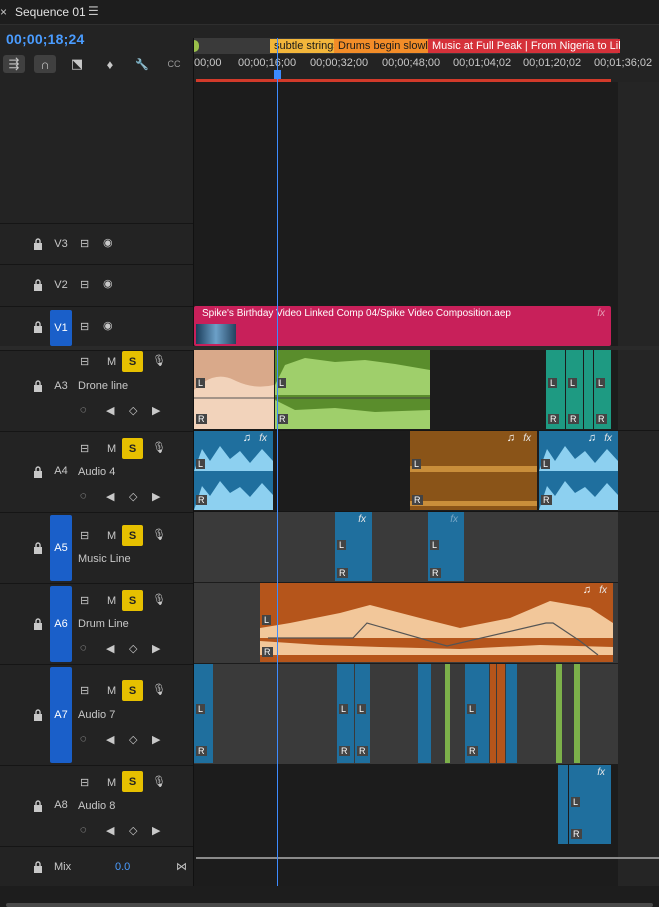 The height and width of the screenshot is (907, 659). Describe the element at coordinates (181, 866) in the screenshot. I see `mix-channels-icon: ⋈` at that location.